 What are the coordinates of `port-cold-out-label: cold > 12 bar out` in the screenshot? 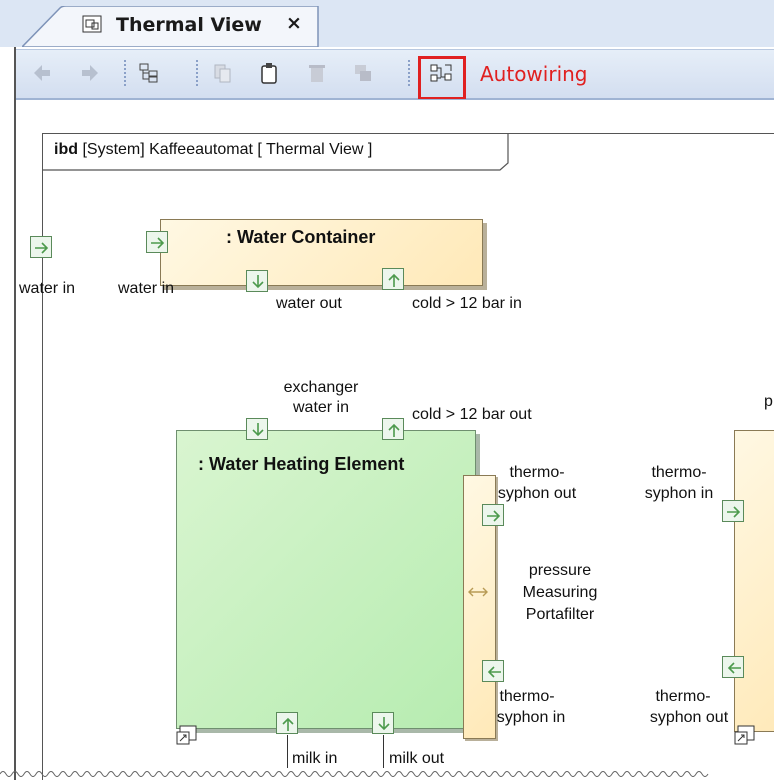 It's located at (472, 414).